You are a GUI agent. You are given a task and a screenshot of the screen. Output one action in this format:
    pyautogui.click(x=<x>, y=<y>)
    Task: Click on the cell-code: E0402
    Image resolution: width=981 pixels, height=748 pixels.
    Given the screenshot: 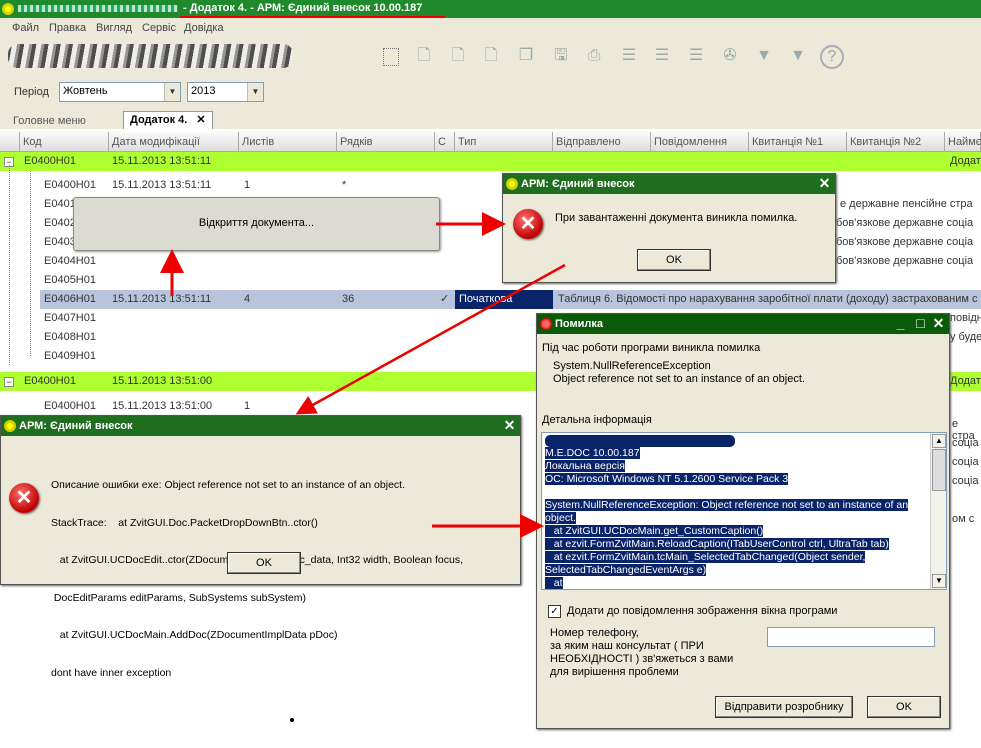 What is the action you would take?
    pyautogui.click(x=60, y=223)
    